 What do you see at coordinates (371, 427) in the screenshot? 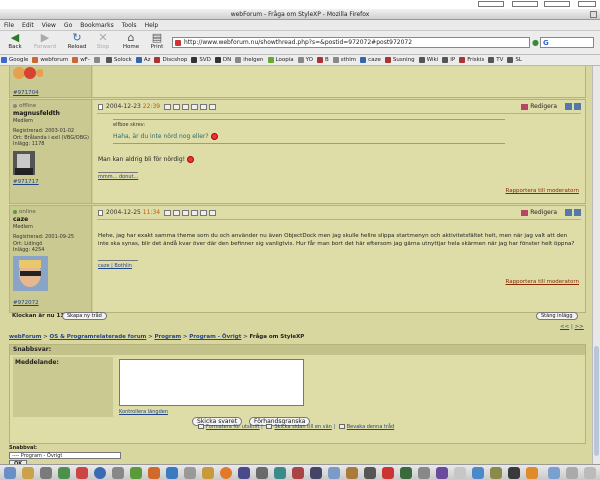
I see `subscribe-link: Bevaka denna tråd` at bounding box center [371, 427].